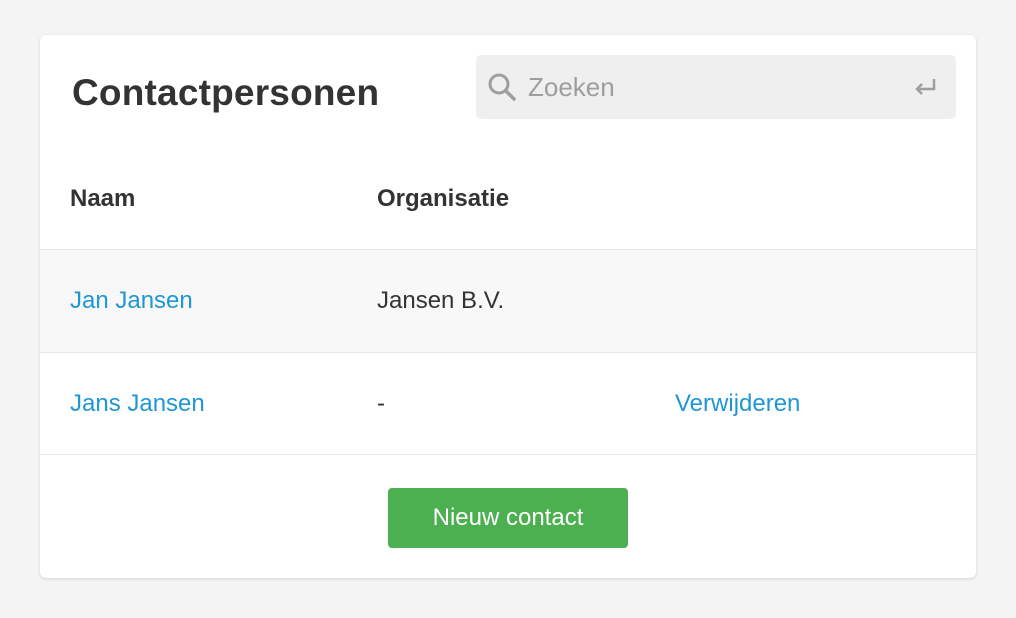  Describe the element at coordinates (131, 301) in the screenshot. I see `contact-name-link: Jan Jansen` at that location.